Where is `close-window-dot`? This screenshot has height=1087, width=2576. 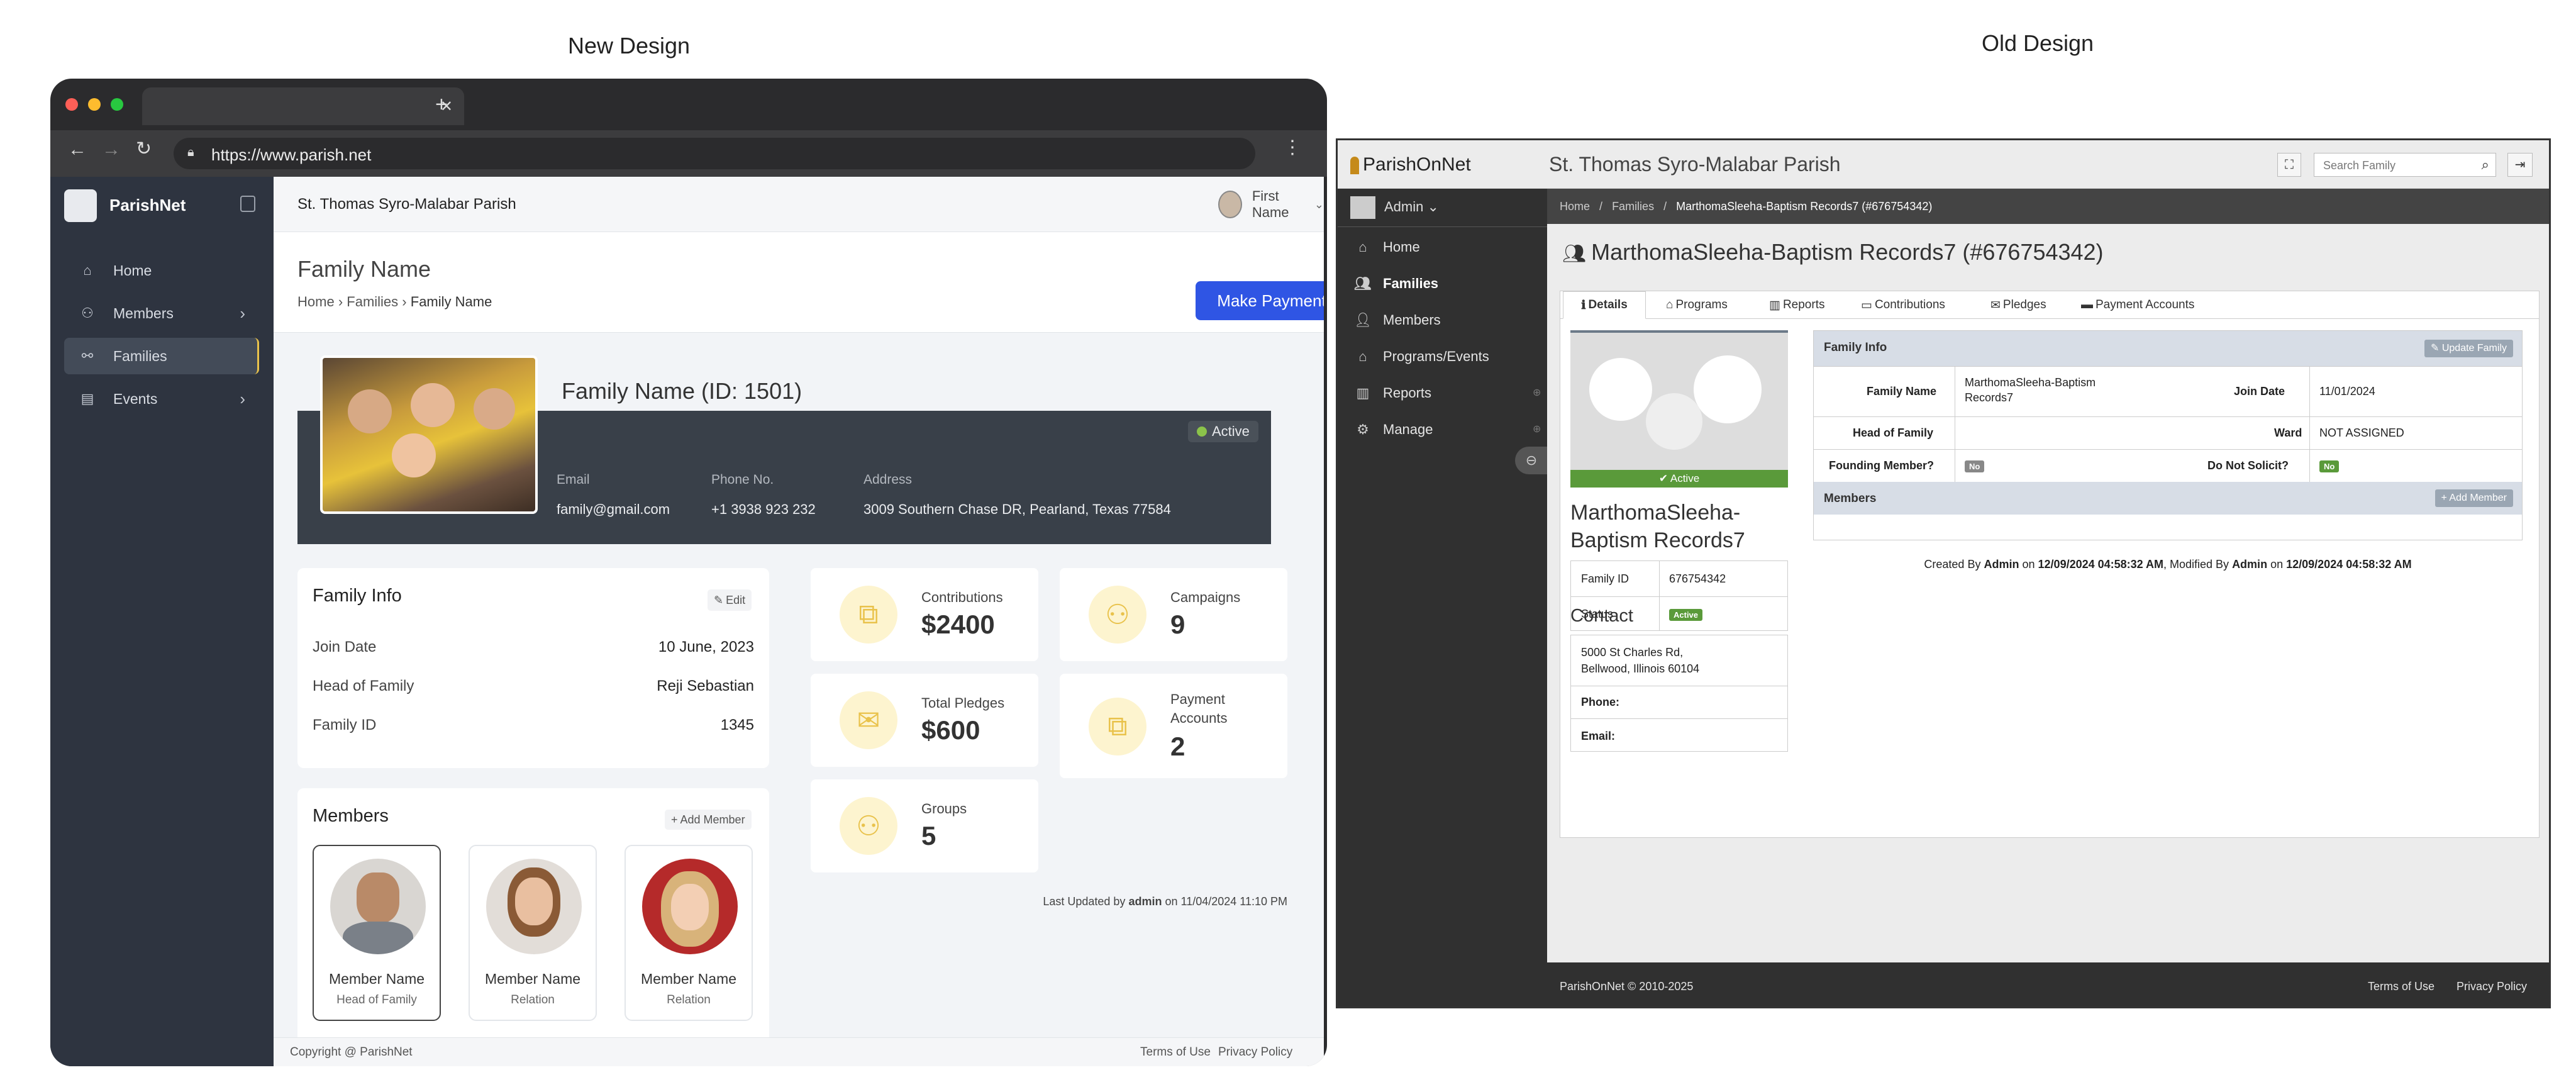 close-window-dot is located at coordinates (71, 104).